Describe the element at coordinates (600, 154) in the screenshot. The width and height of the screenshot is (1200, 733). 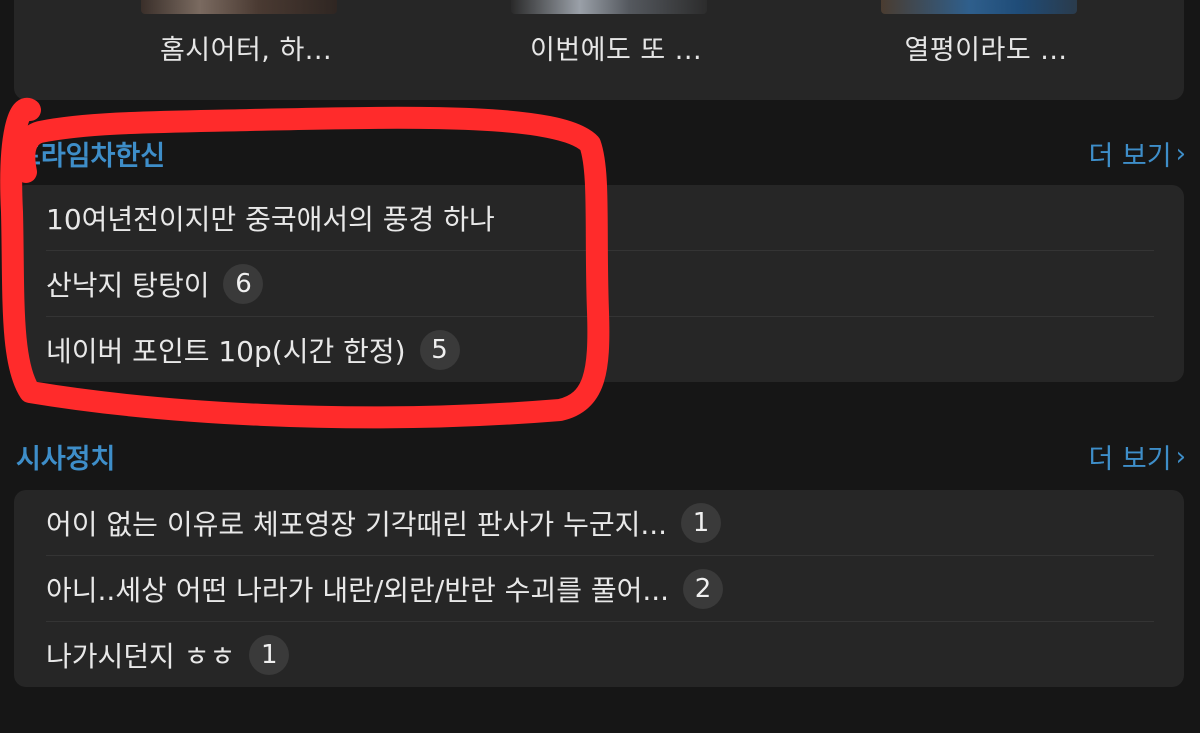
I see `section-header: 프라임차한신 더 보기 ›` at that location.